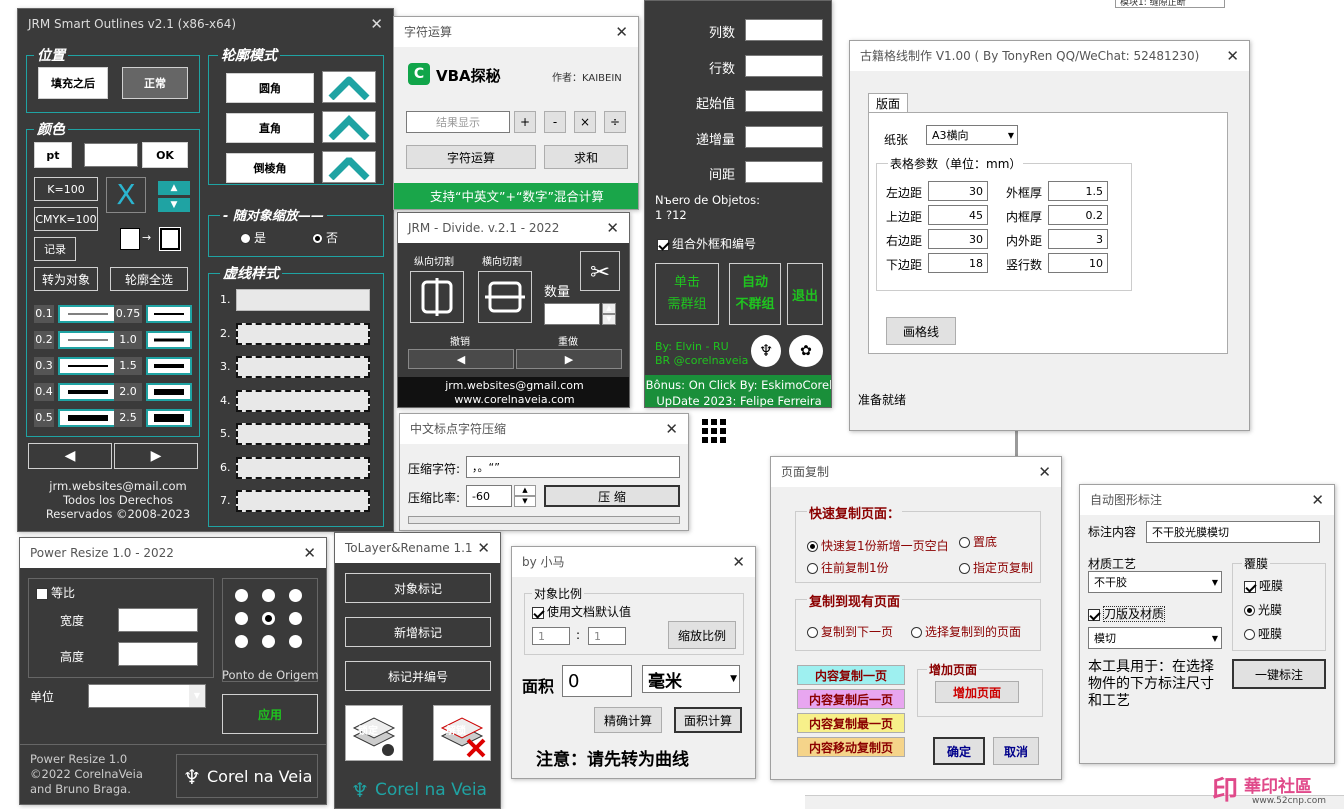 Image resolution: width=1344 pixels, height=809 pixels. What do you see at coordinates (966, 631) in the screenshot?
I see `choose-page-radio: 选择复制到的页面` at bounding box center [966, 631].